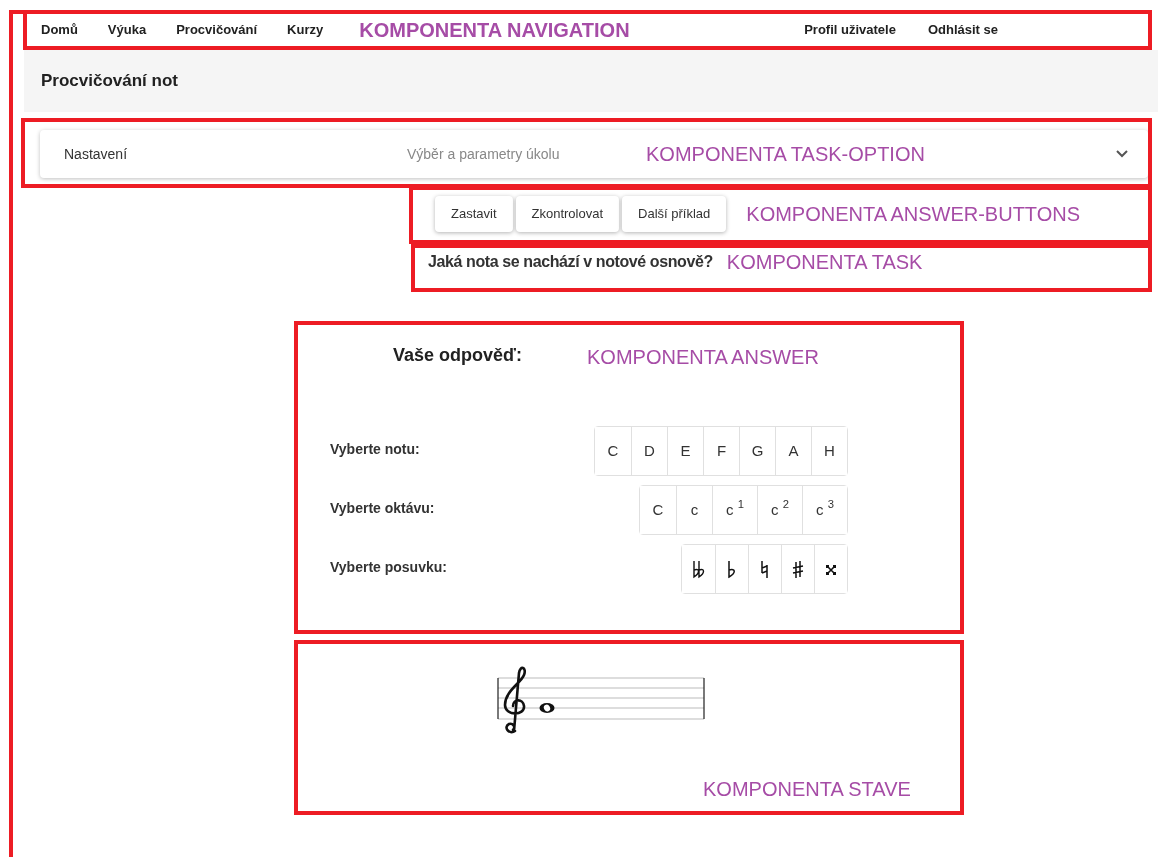 The image size is (1168, 857). Describe the element at coordinates (570, 262) in the screenshot. I see `task-question: Jaká nota se nachází v notové osnově?` at that location.